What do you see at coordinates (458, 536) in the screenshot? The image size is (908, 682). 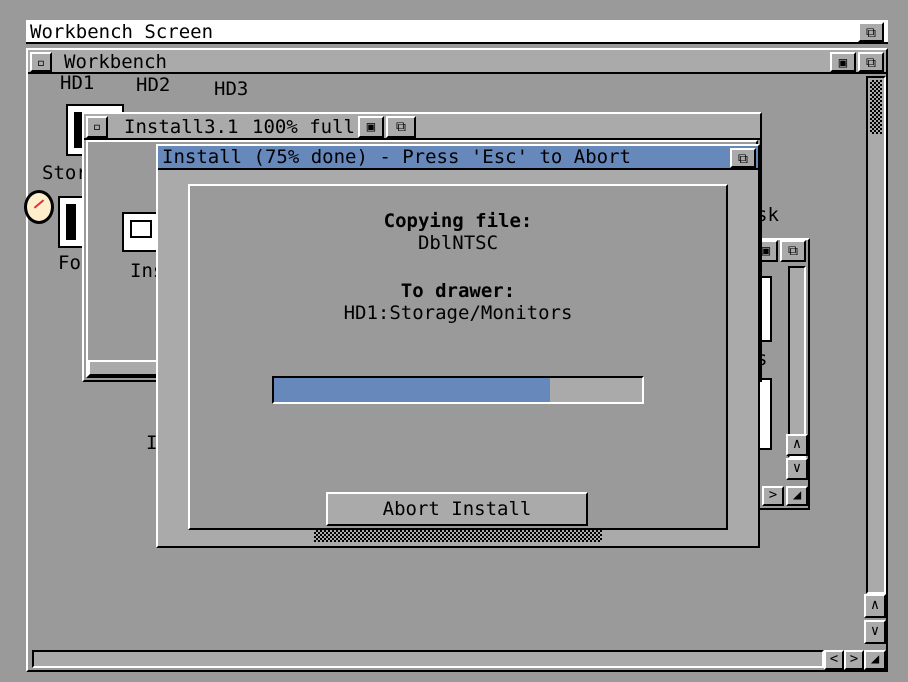 I see `install-progress-bottom-strip` at bounding box center [458, 536].